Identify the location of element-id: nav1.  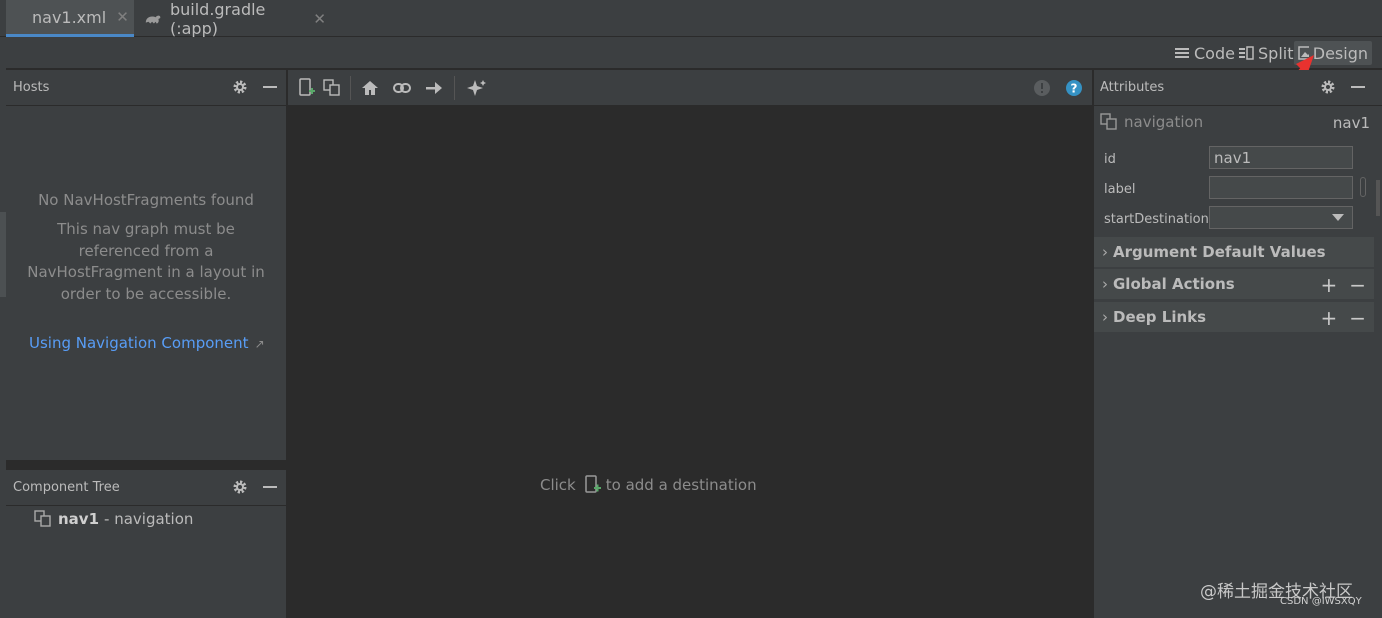
(1351, 123).